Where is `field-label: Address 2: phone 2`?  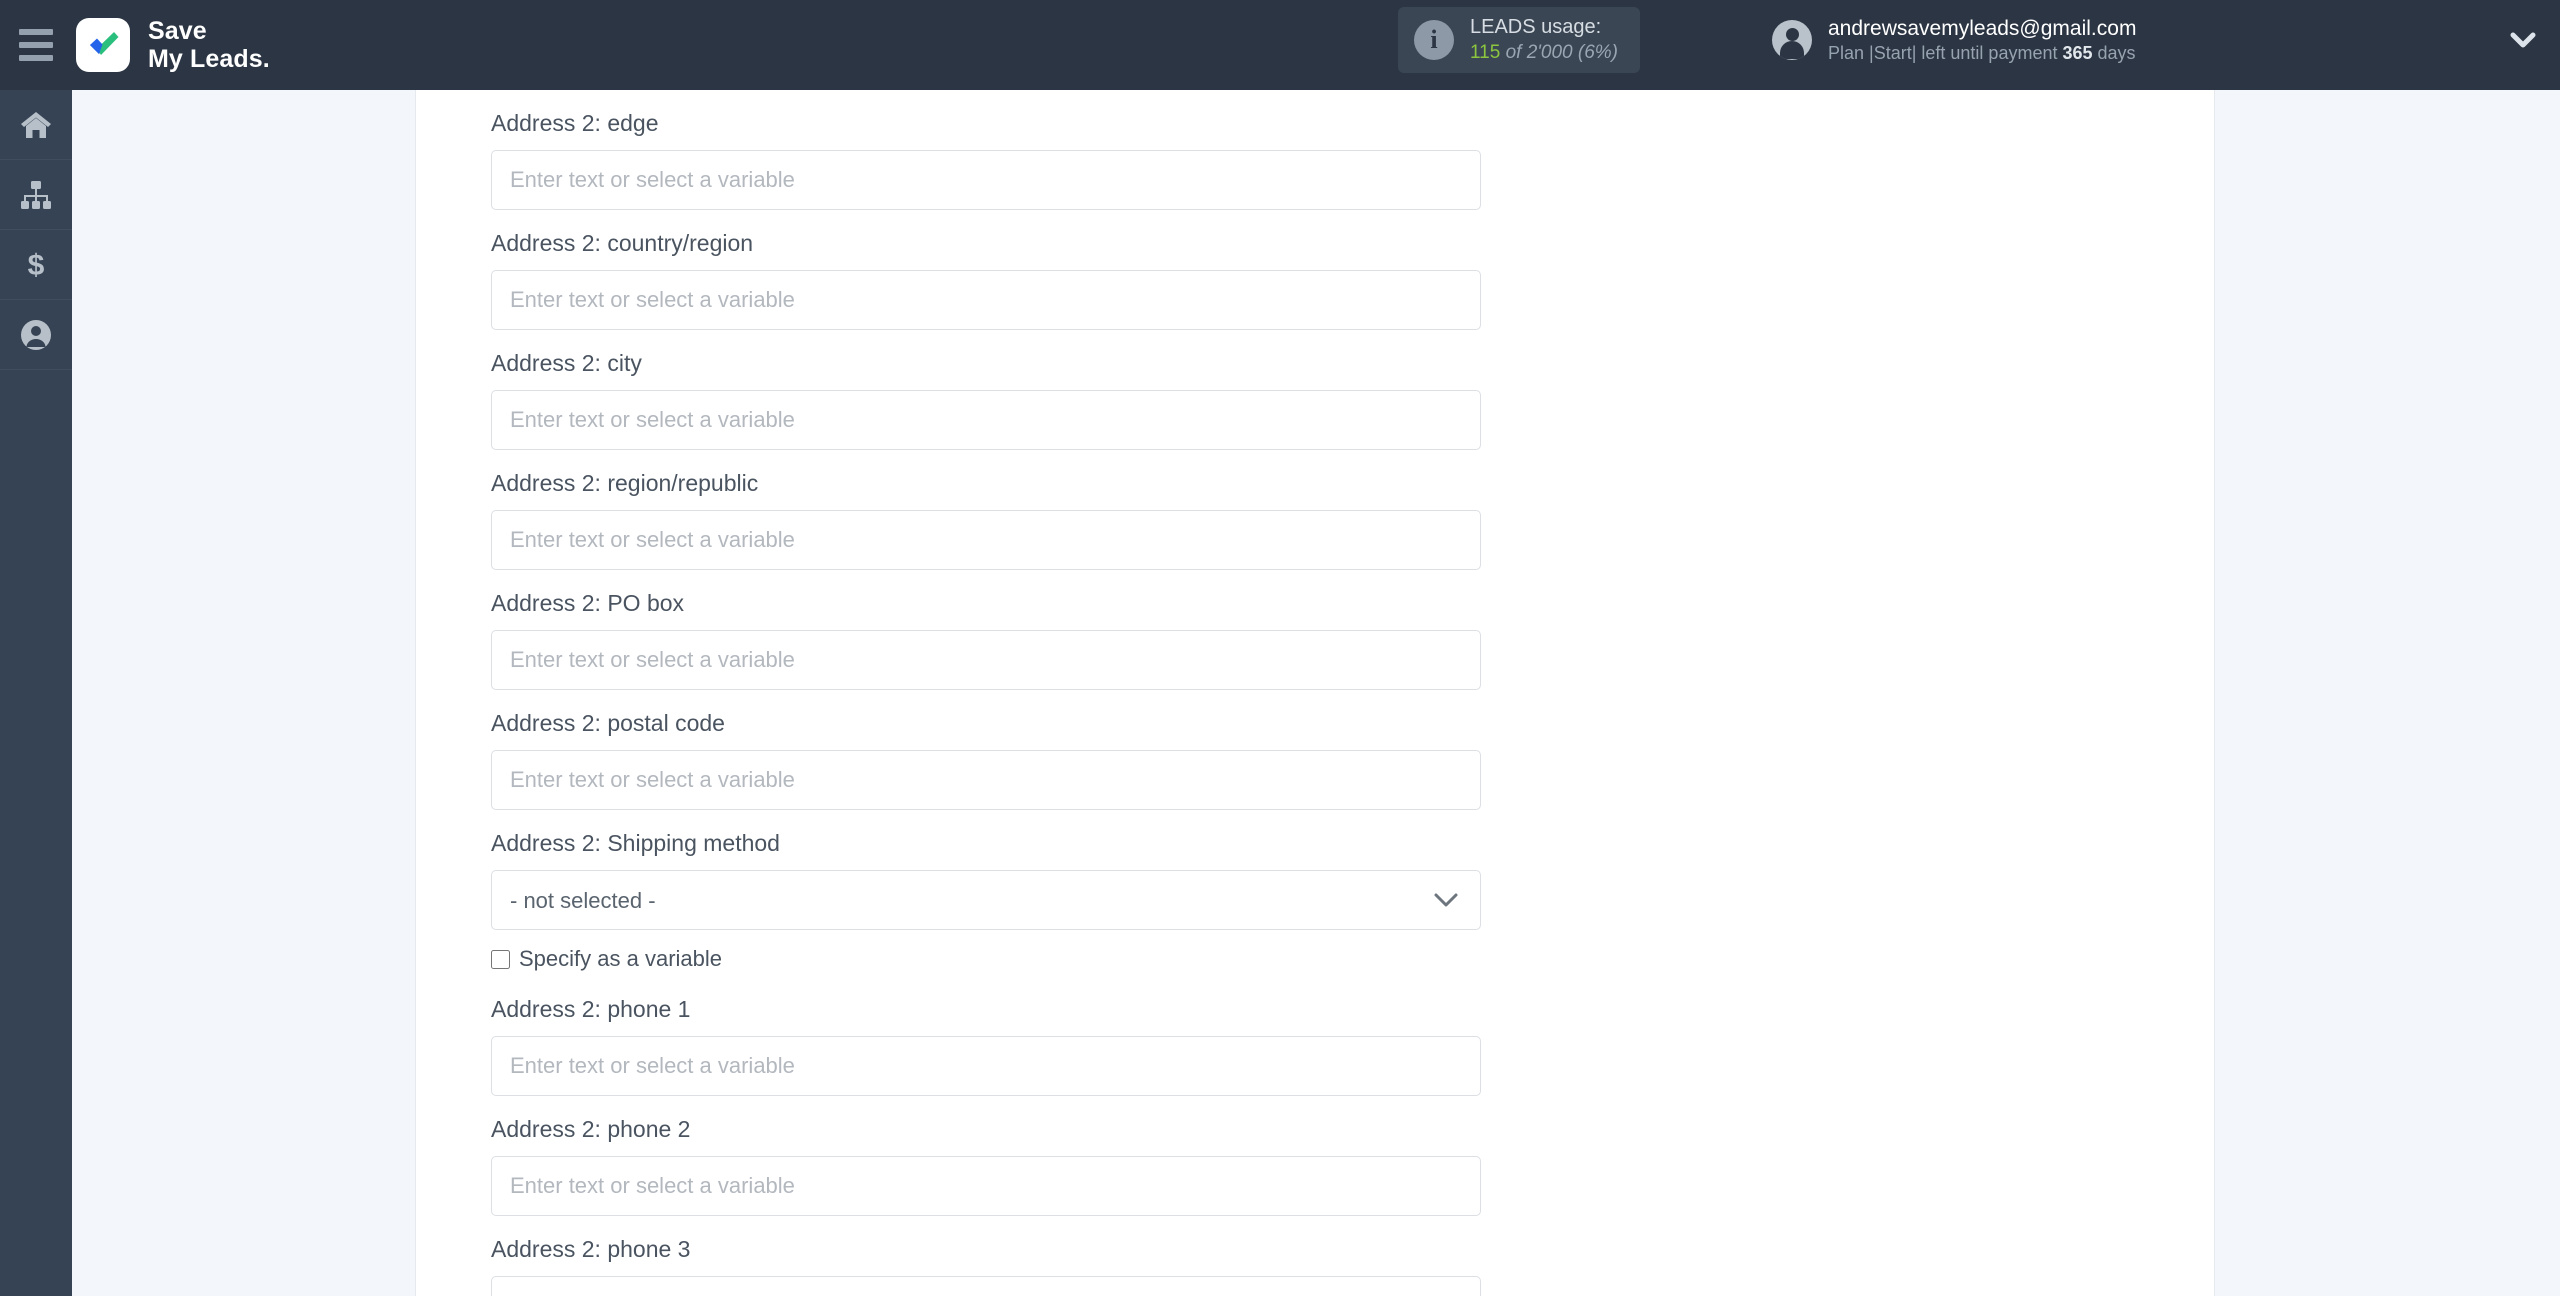
field-label: Address 2: phone 2 is located at coordinates (591, 1129).